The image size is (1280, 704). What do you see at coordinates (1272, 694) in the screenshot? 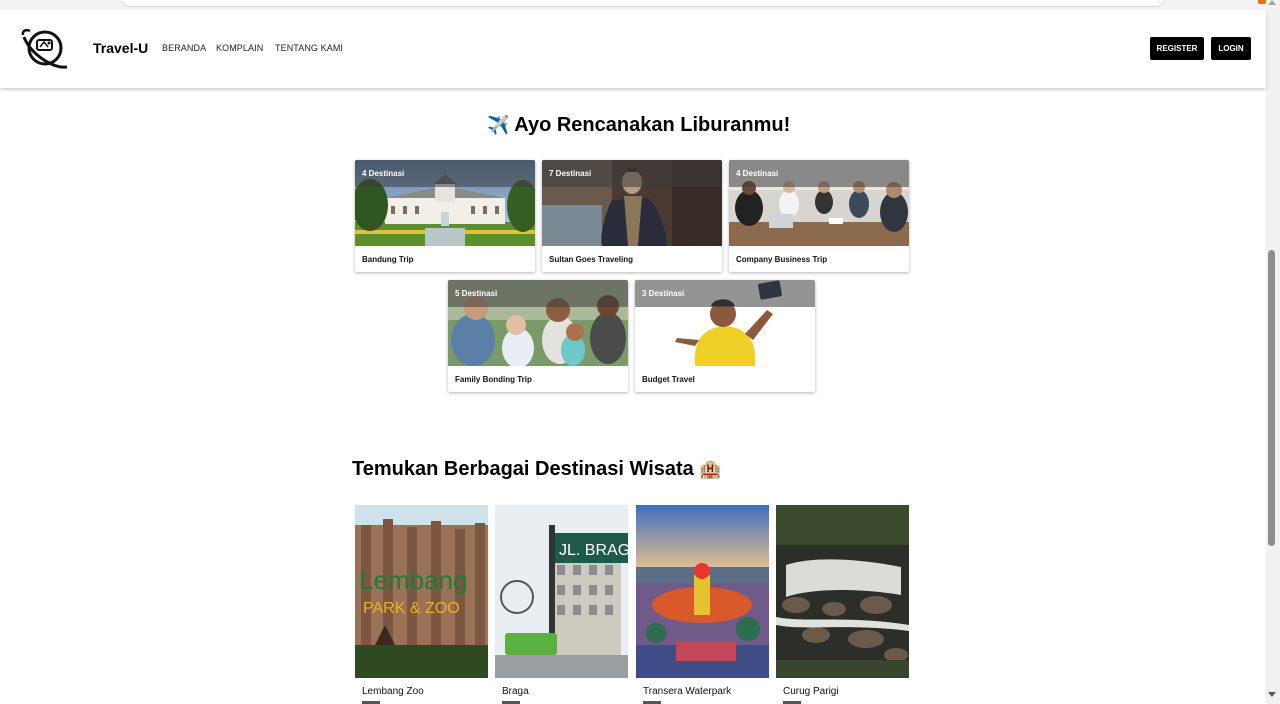
I see `scroll-down-icon` at bounding box center [1272, 694].